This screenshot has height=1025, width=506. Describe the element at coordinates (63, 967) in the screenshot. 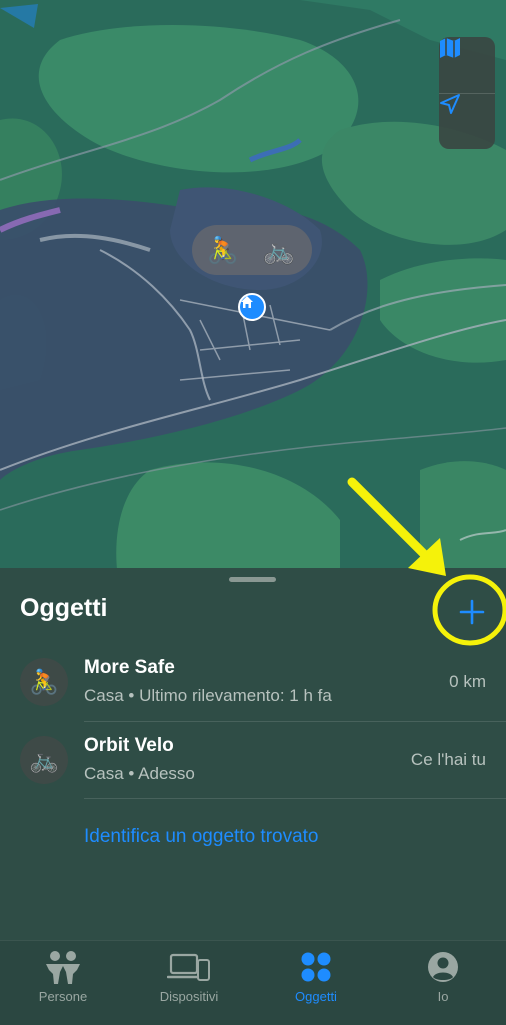

I see `people-icon` at that location.